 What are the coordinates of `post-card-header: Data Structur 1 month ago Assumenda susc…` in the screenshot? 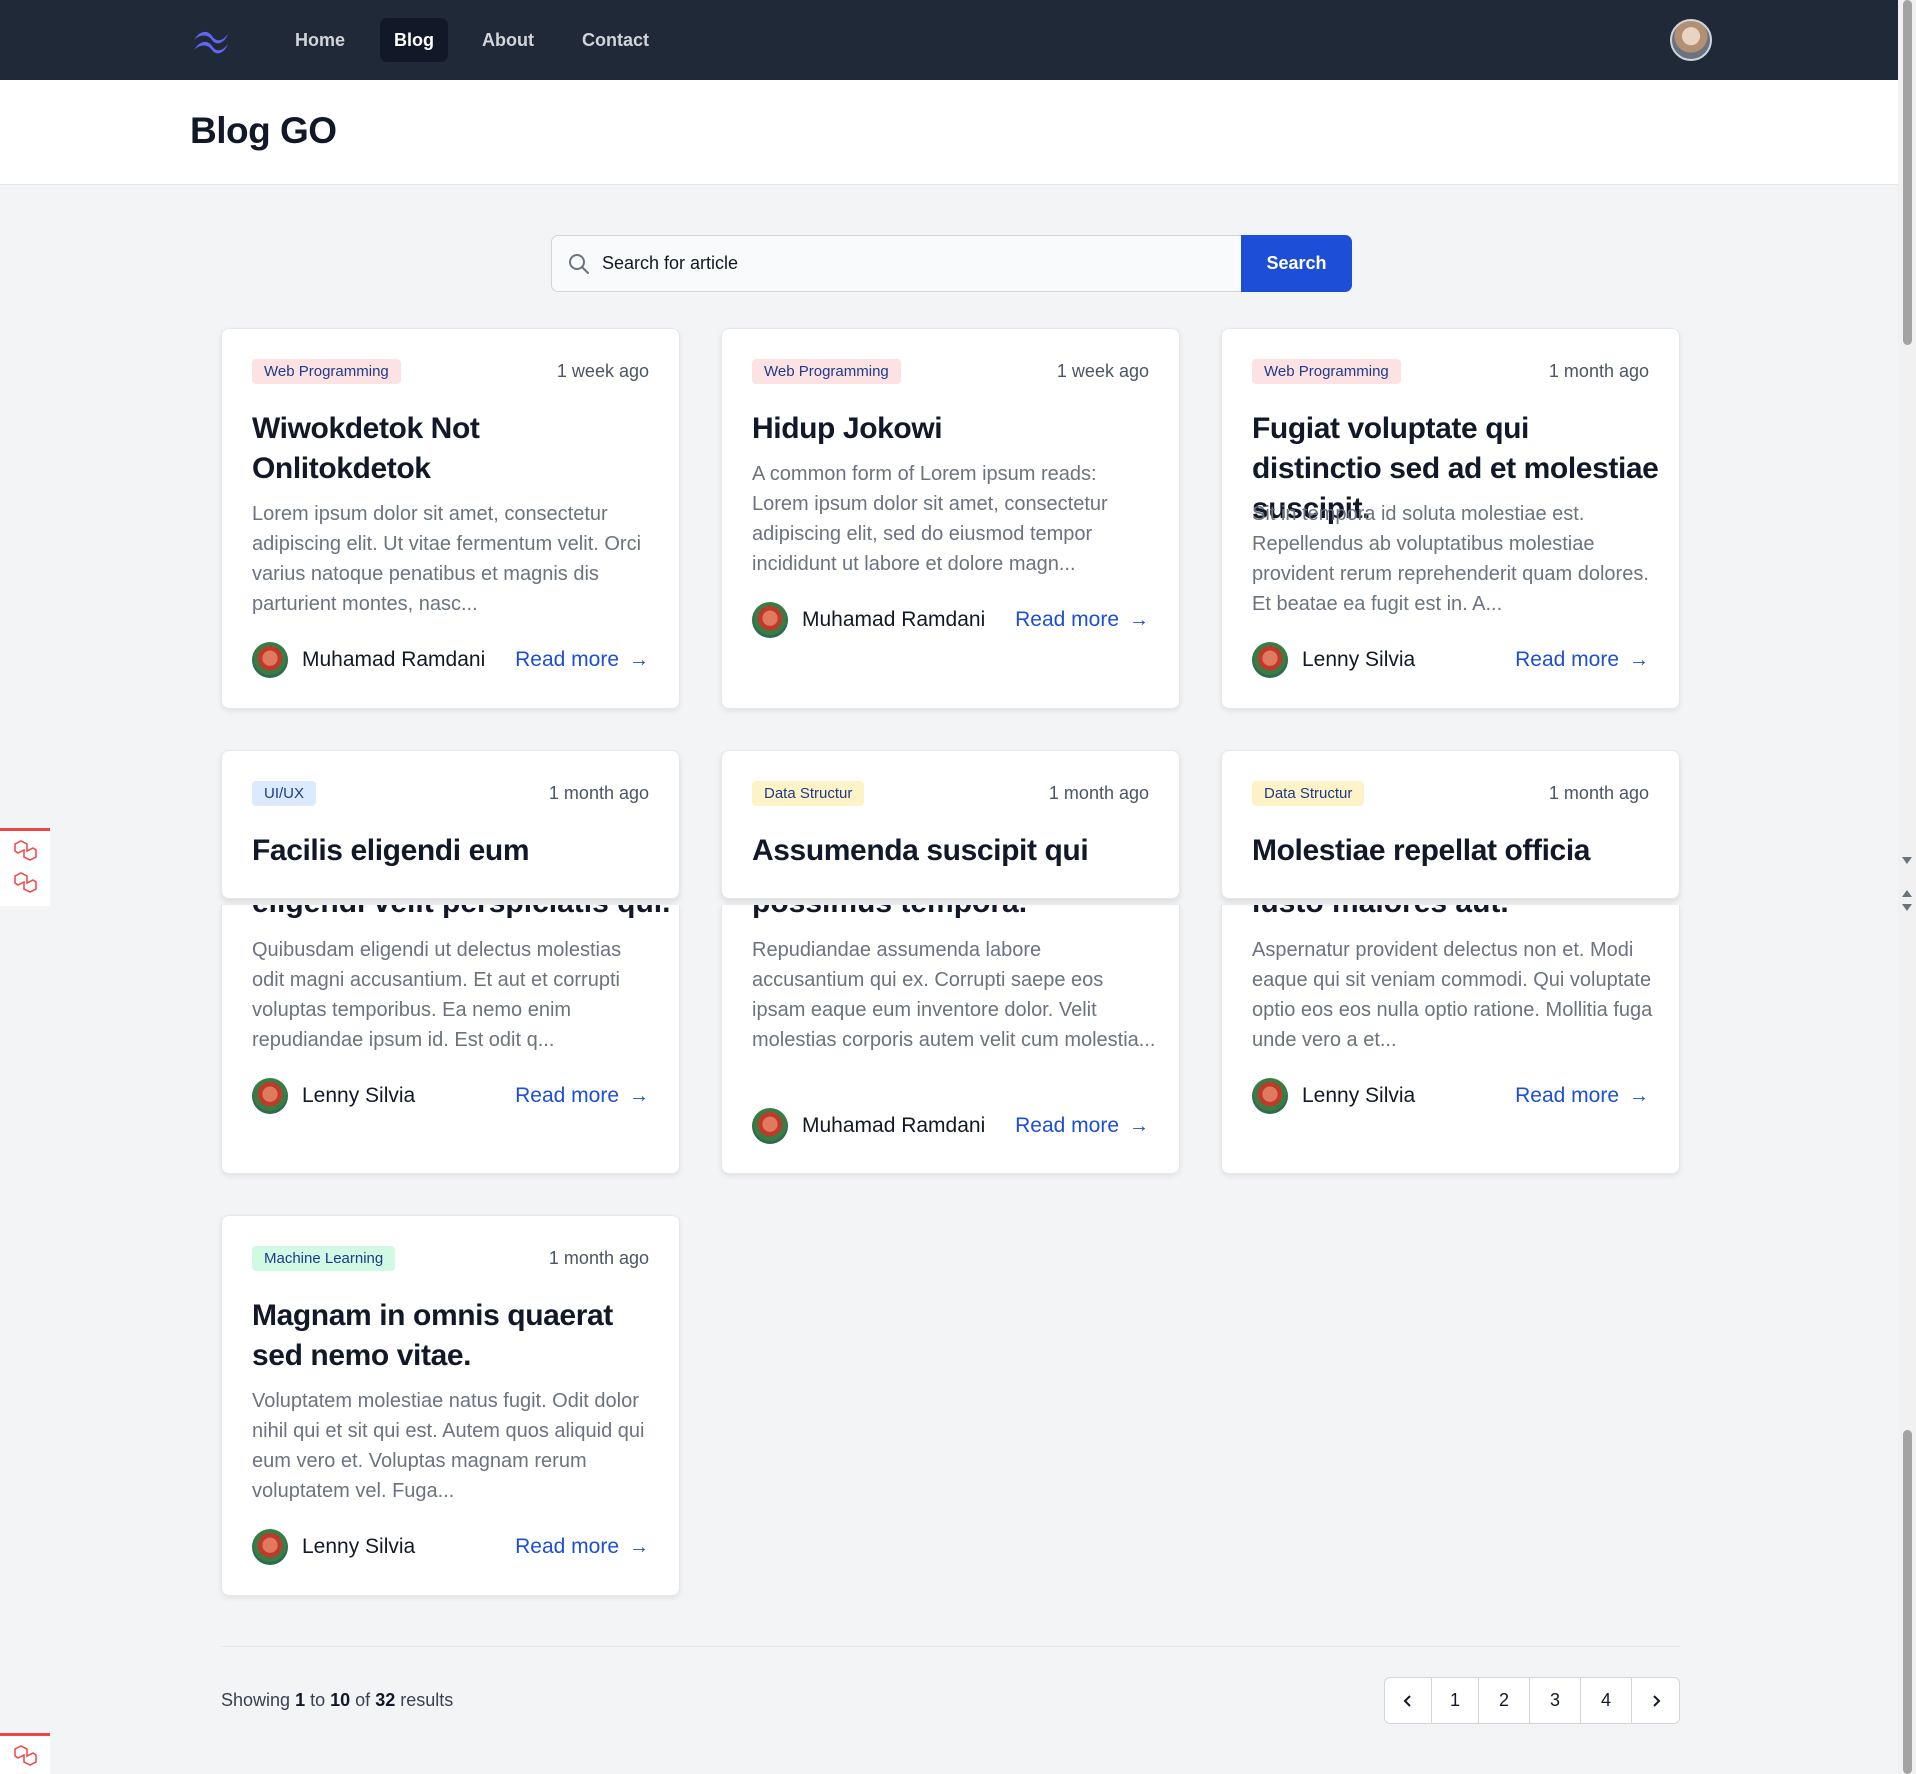 It's located at (950, 824).